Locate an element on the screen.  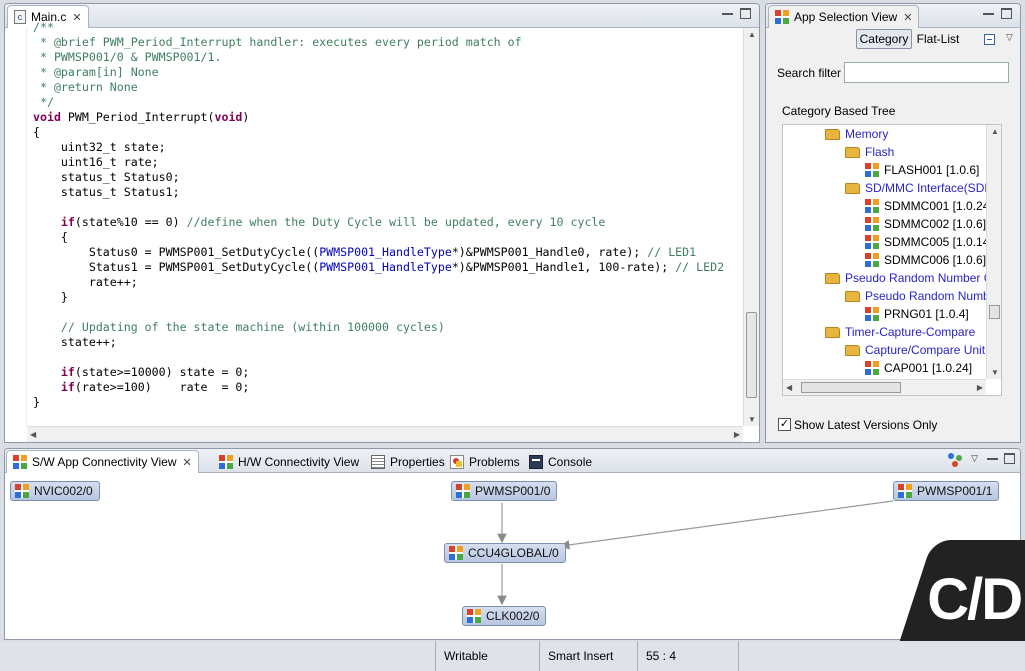
code-line: */ is located at coordinates (387, 102).